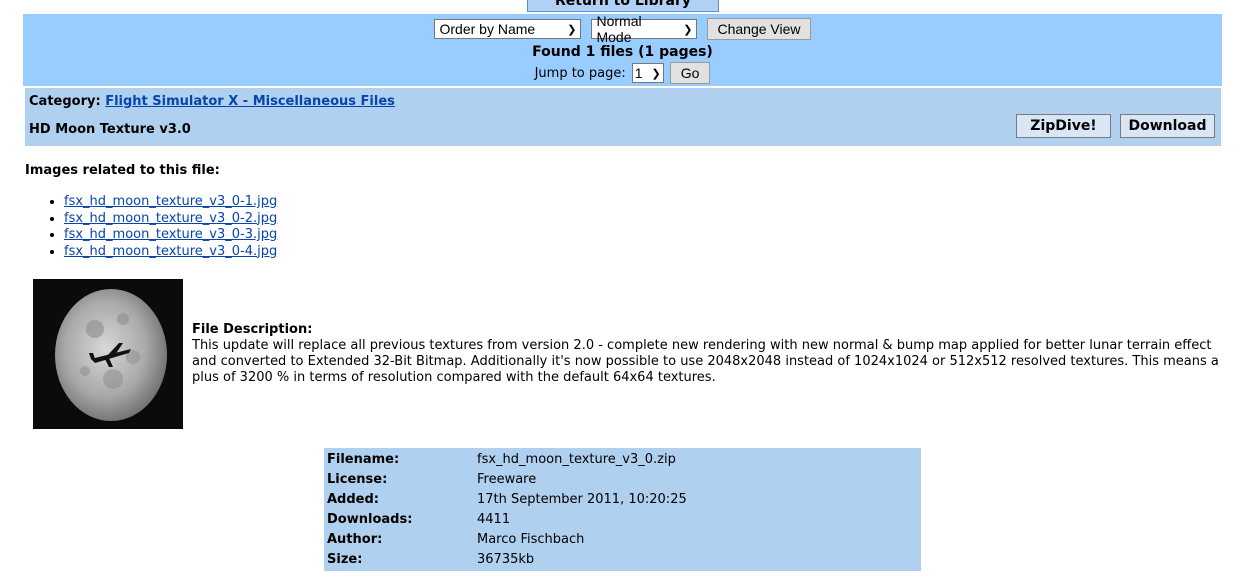 Image resolution: width=1252 pixels, height=584 pixels. What do you see at coordinates (353, 499) in the screenshot?
I see `info-label: Added:` at bounding box center [353, 499].